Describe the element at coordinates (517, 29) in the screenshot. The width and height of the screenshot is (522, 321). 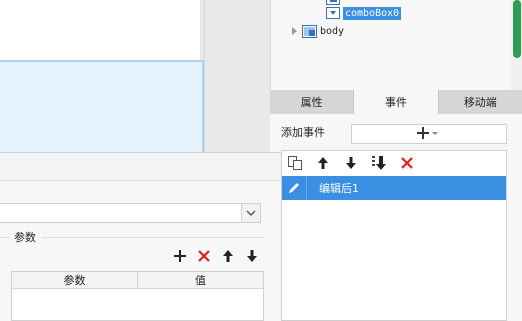
I see `scrollbar-thumb` at that location.